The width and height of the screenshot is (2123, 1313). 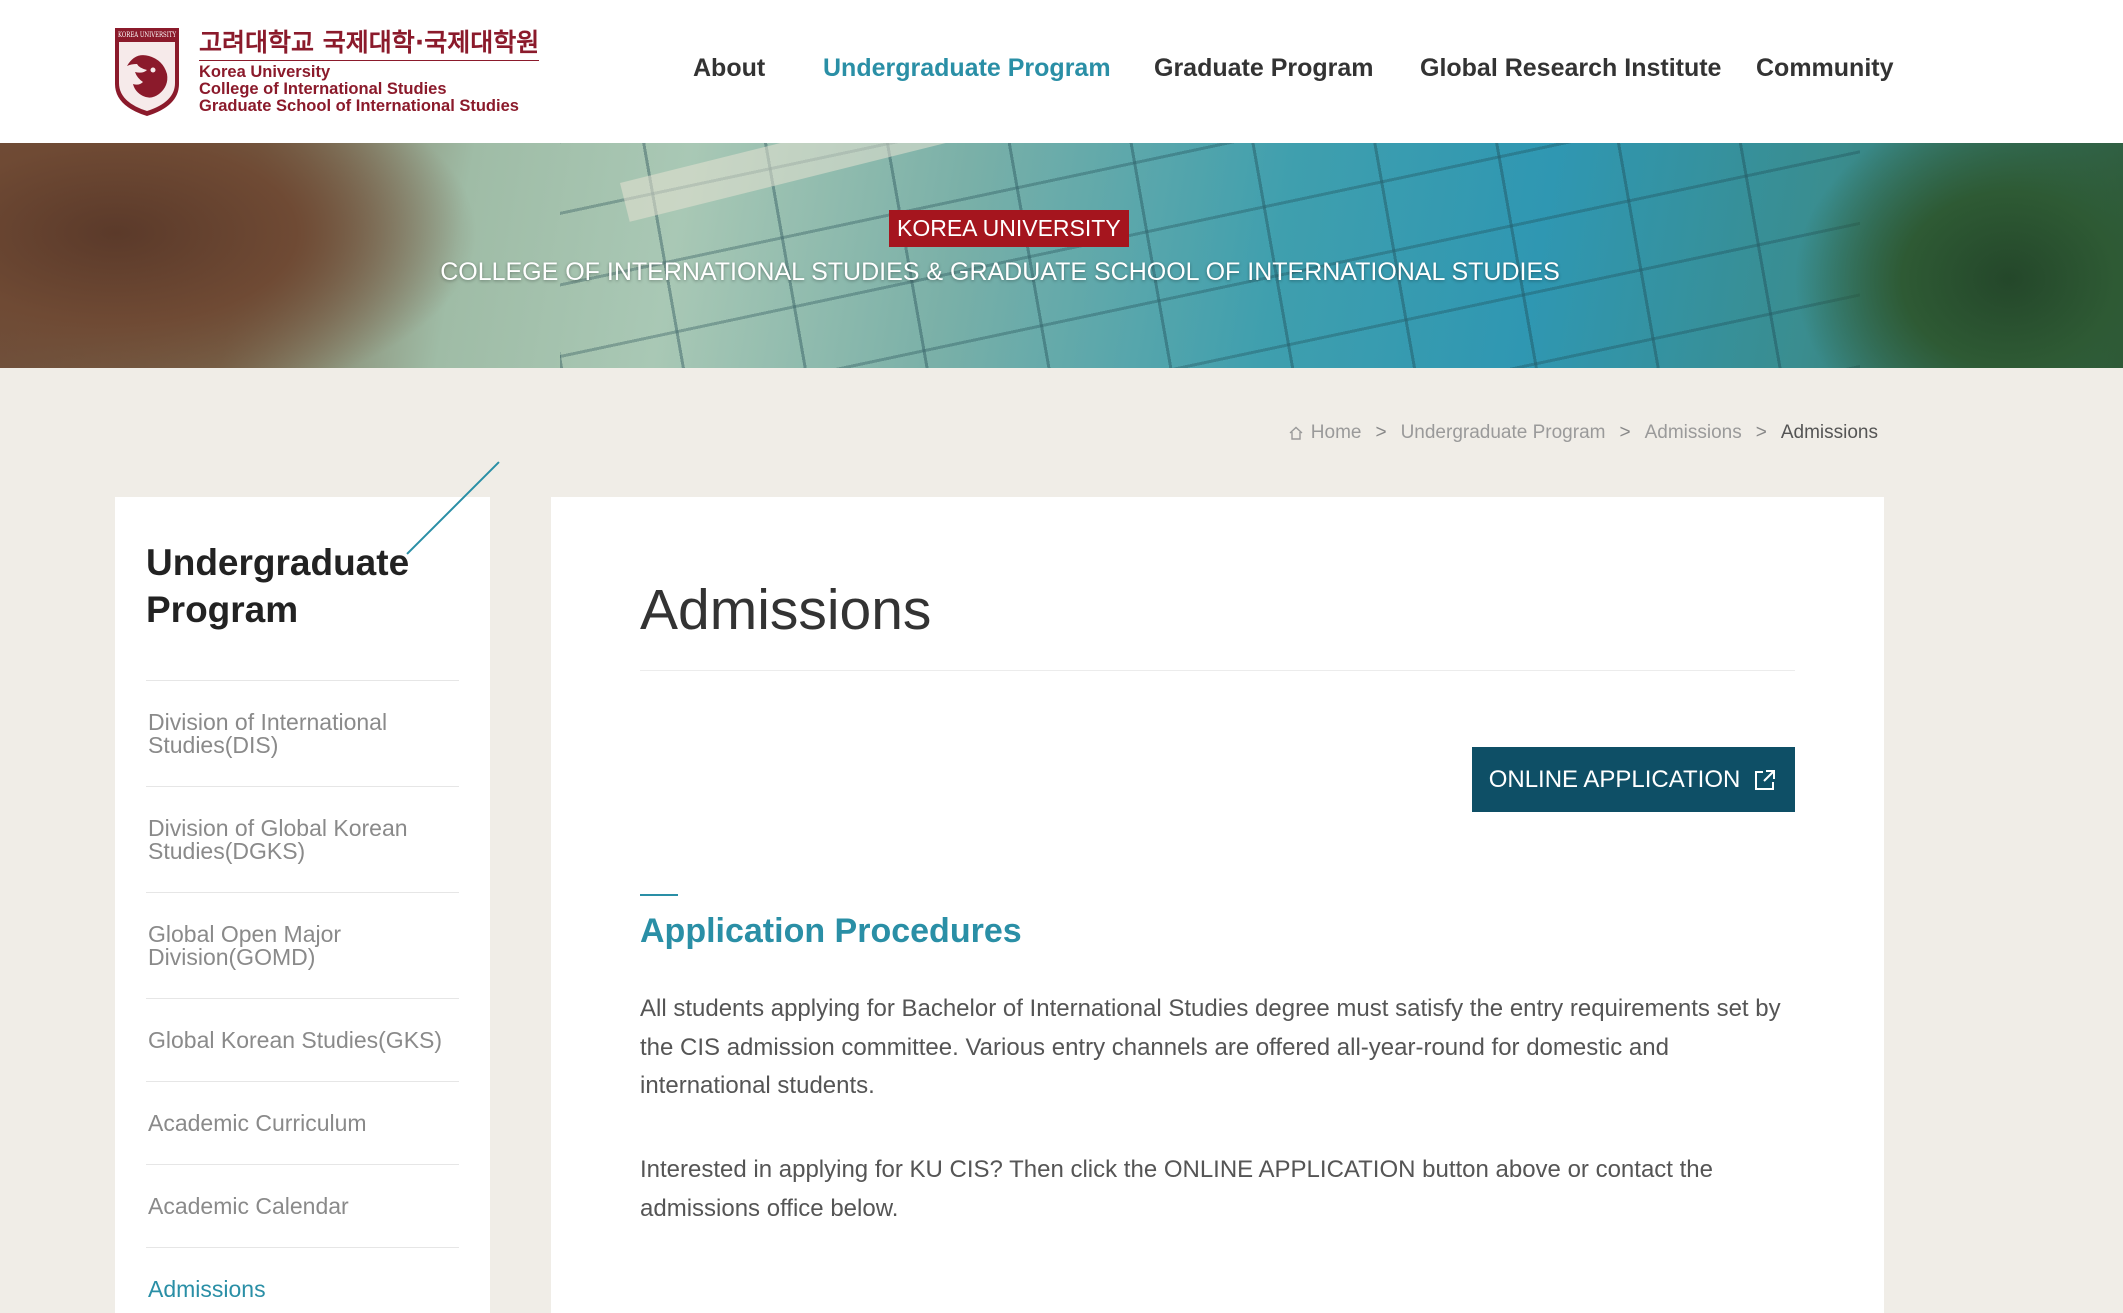 I want to click on banner-trees-right, so click(x=1958, y=255).